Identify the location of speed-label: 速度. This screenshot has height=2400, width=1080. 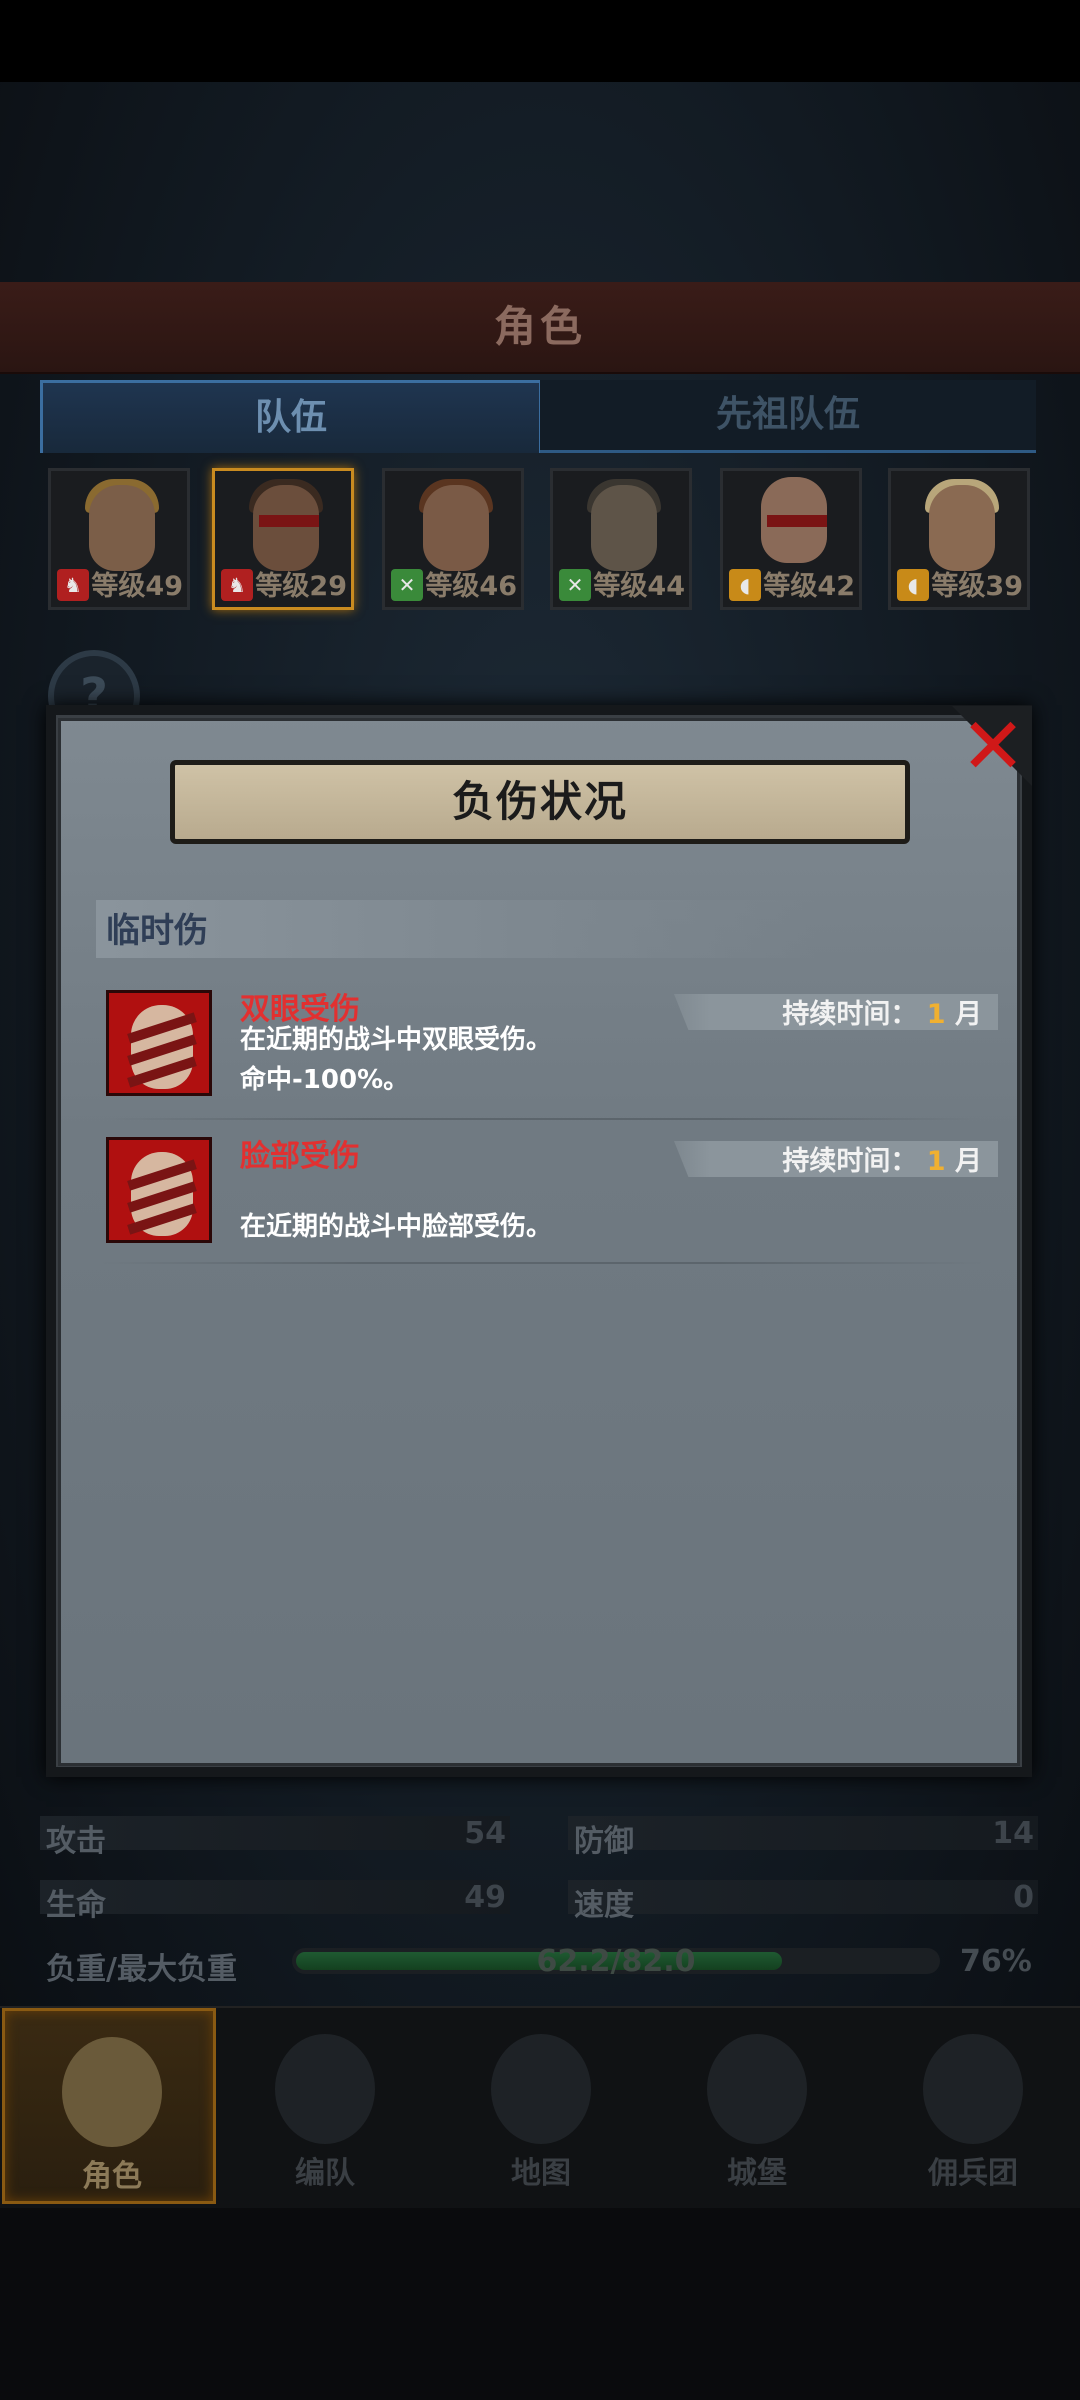
(604, 1905).